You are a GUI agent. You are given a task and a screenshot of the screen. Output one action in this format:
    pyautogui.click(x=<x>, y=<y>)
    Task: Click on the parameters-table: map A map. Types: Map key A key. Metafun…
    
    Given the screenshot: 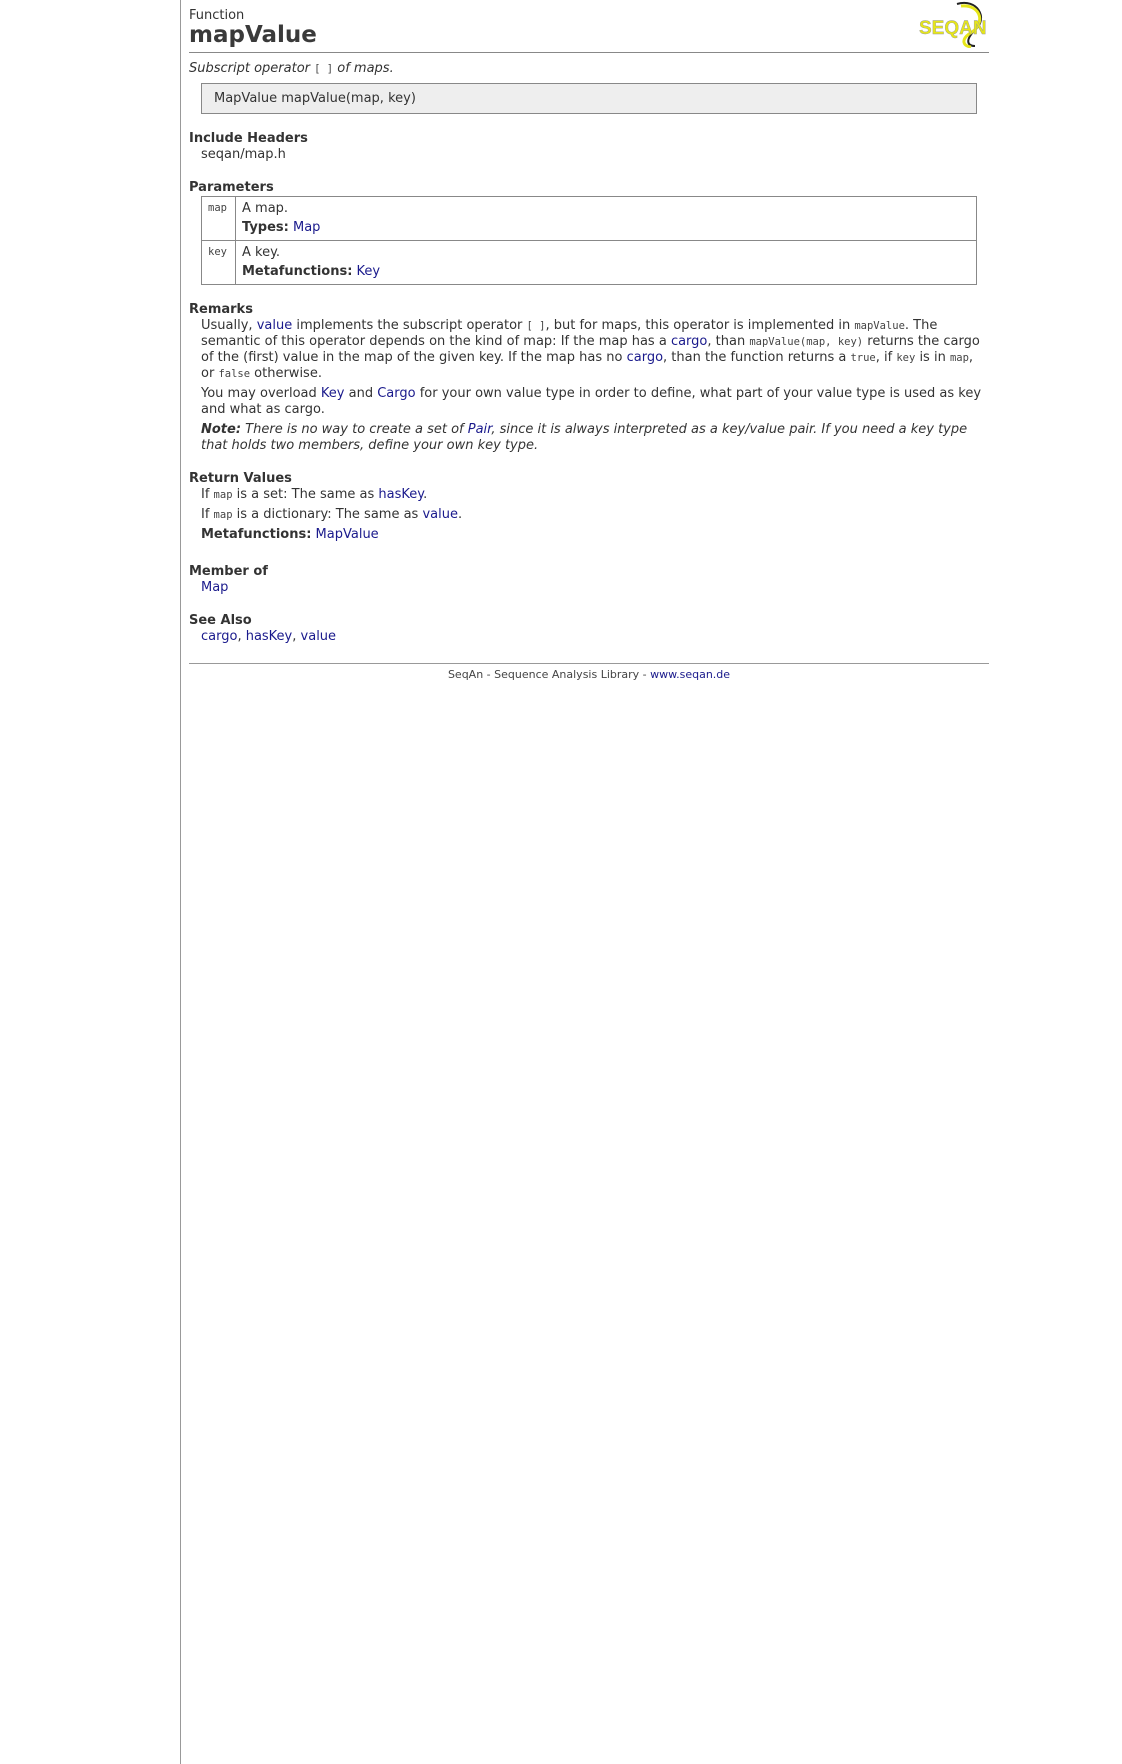 What is the action you would take?
    pyautogui.click(x=589, y=240)
    